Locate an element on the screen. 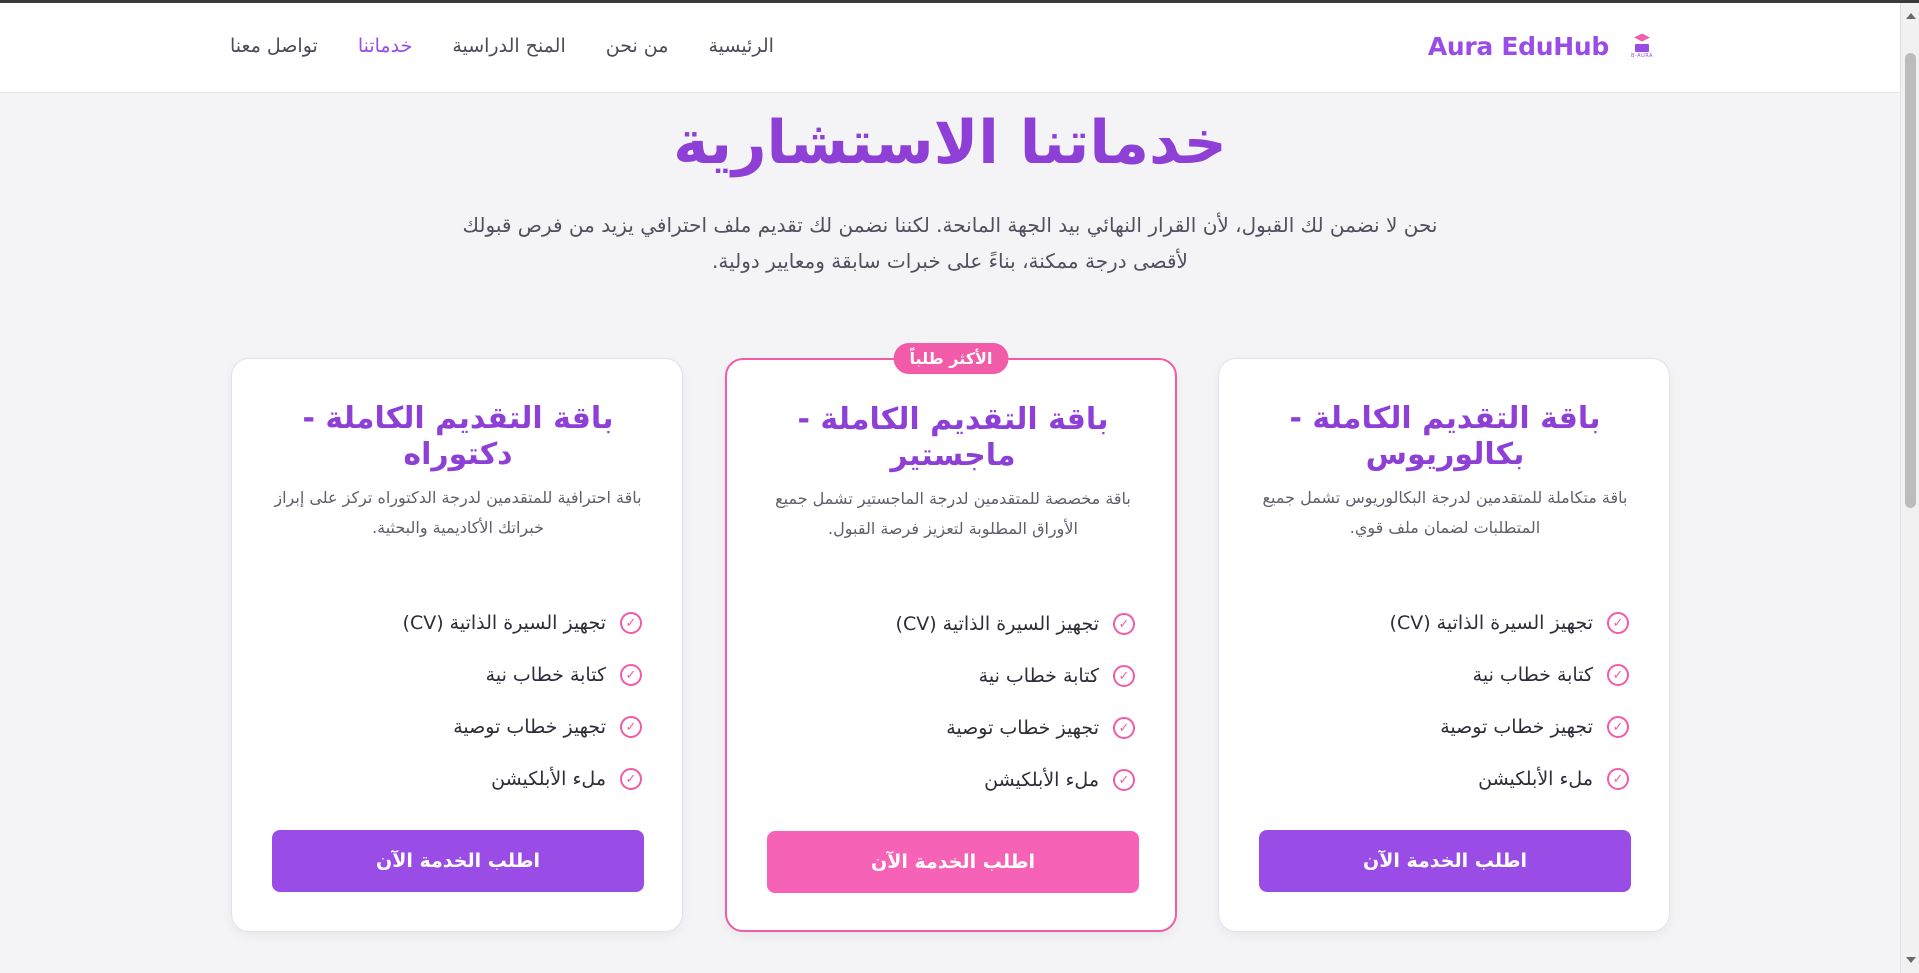 The image size is (1919, 973). scrollbar-thumb is located at coordinates (1910, 280).